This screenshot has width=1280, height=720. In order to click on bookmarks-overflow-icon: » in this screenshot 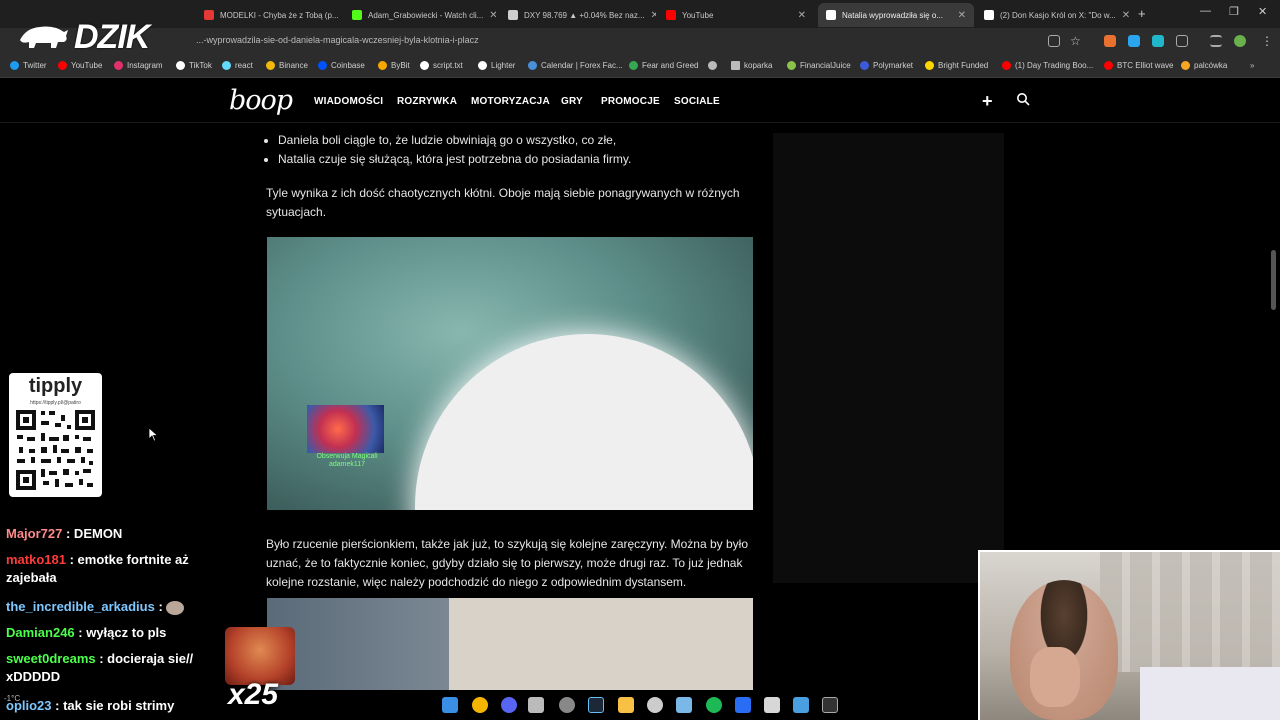, I will do `click(1252, 65)`.